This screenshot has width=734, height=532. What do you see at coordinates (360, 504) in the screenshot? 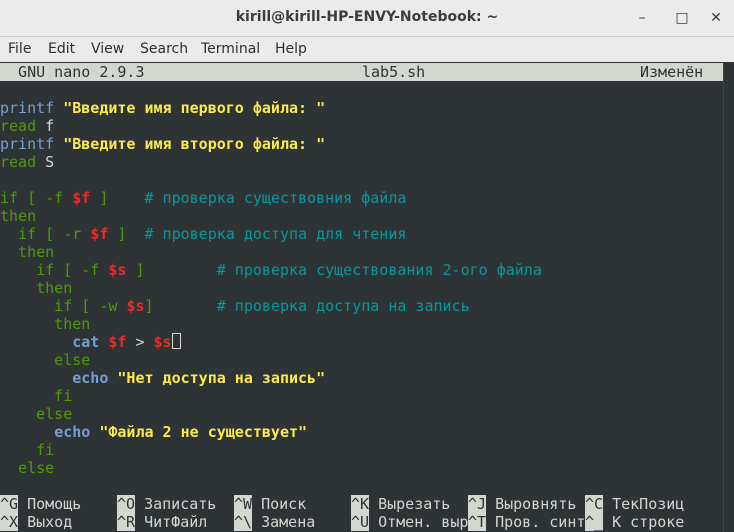
I see `shortcut-key: ^K` at bounding box center [360, 504].